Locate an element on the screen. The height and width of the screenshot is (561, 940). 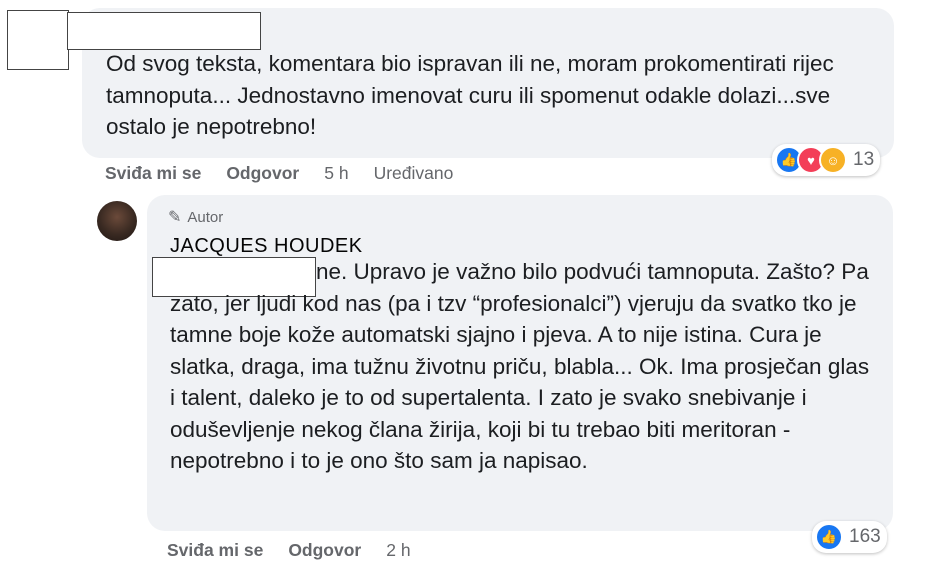
reactions-summary: 👍 ♥ ☺ 13 is located at coordinates (826, 160).